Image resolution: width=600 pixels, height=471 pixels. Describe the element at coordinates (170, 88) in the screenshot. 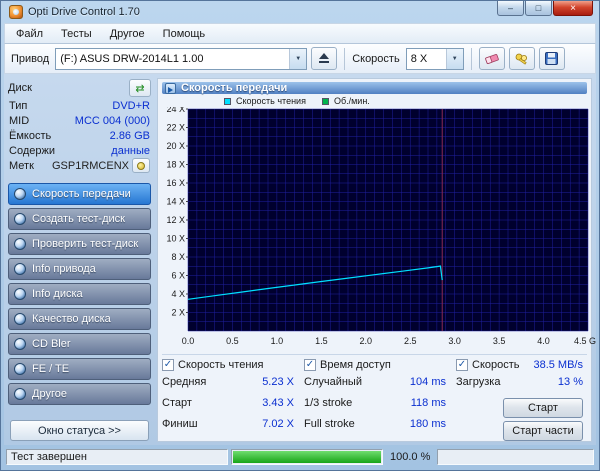

I see `transfer-rate-icon` at that location.